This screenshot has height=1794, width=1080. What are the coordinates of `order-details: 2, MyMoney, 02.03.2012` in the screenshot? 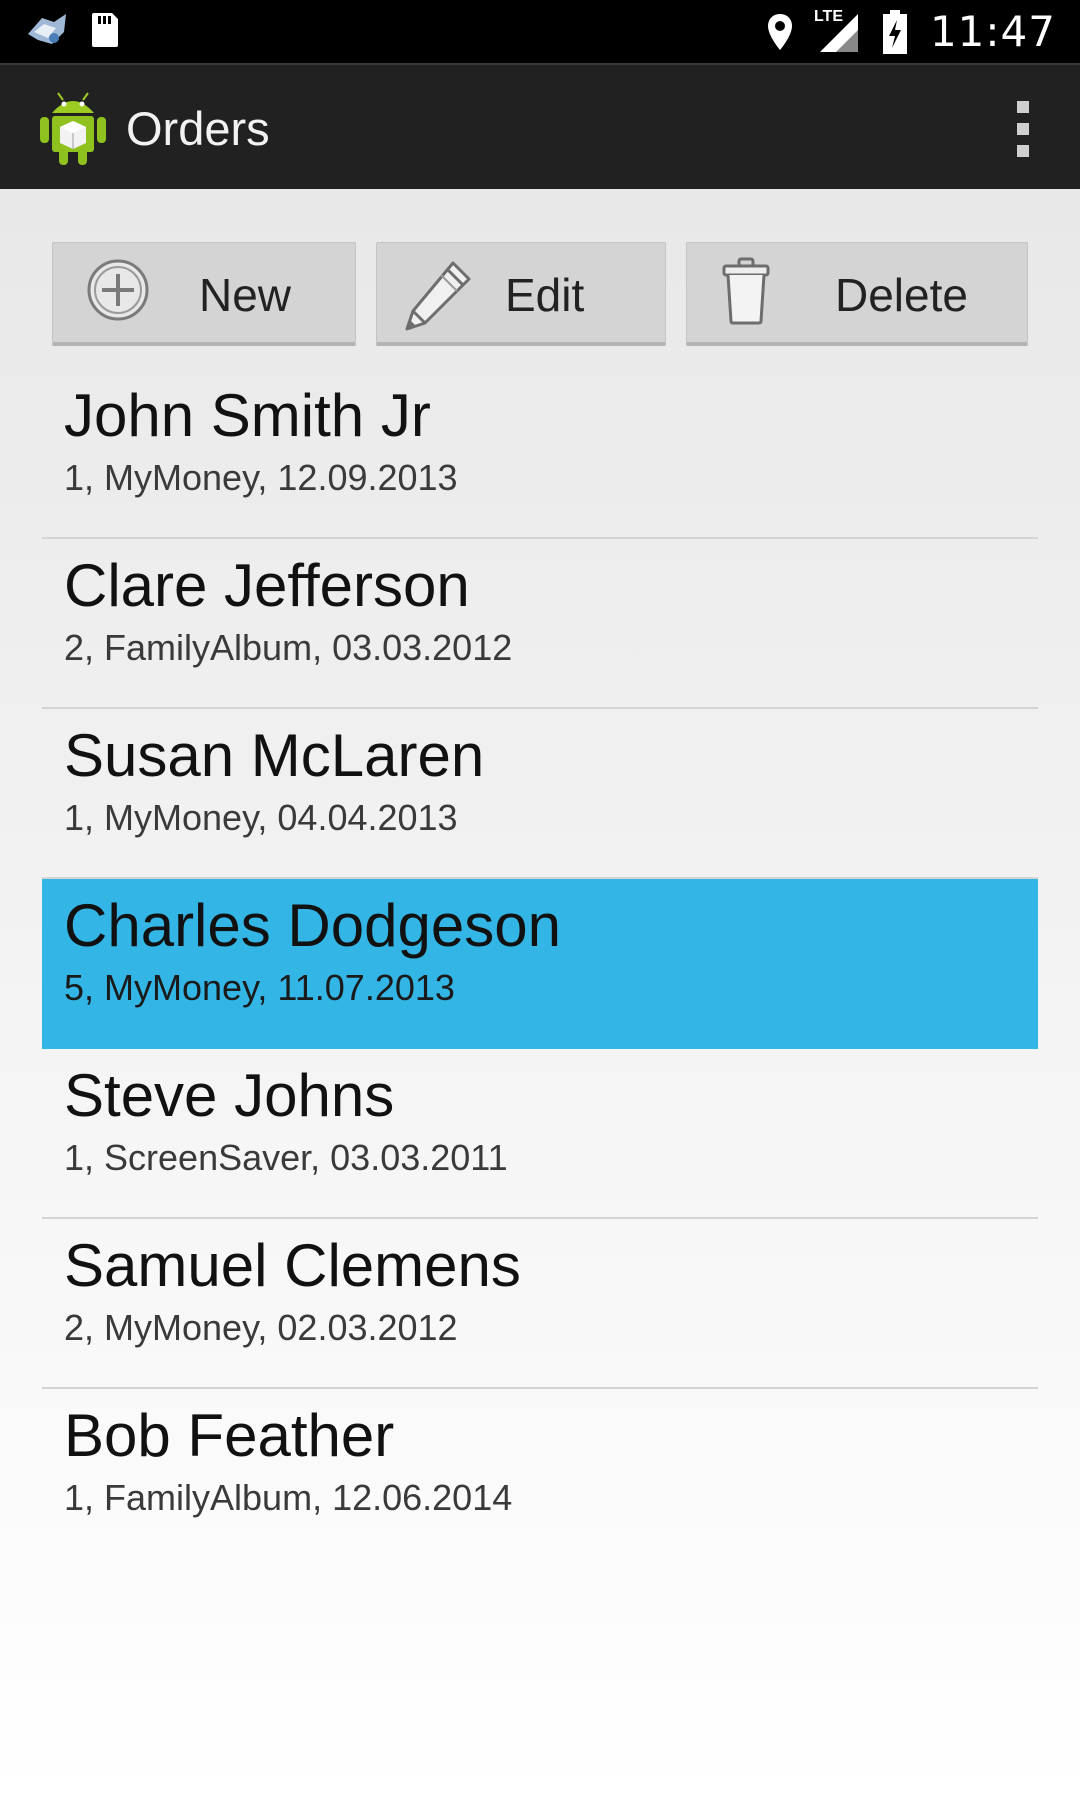 It's located at (261, 1327).